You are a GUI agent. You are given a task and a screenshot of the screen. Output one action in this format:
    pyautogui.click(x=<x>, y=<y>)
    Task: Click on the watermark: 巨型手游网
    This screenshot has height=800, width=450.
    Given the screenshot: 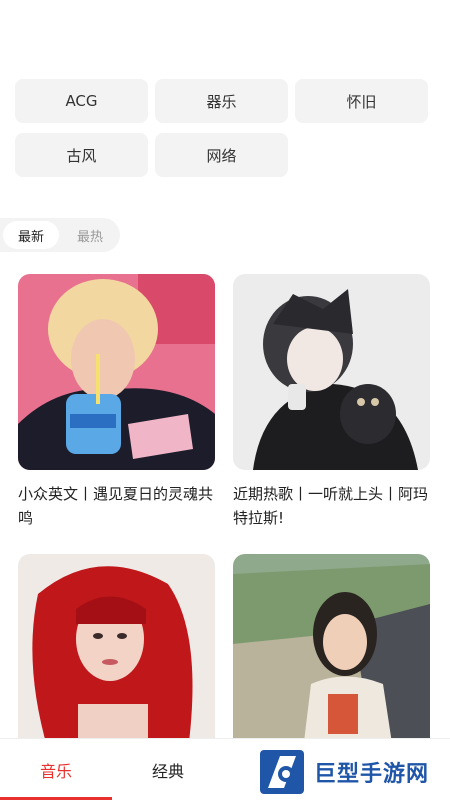 What is the action you would take?
    pyautogui.click(x=352, y=772)
    